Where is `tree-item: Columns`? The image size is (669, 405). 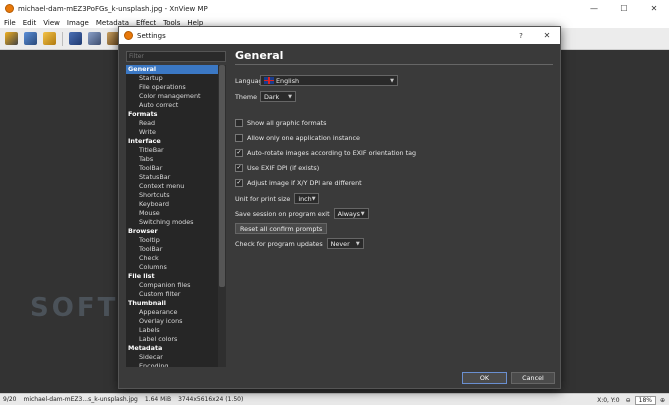
tree-item: Columns is located at coordinates (172, 267).